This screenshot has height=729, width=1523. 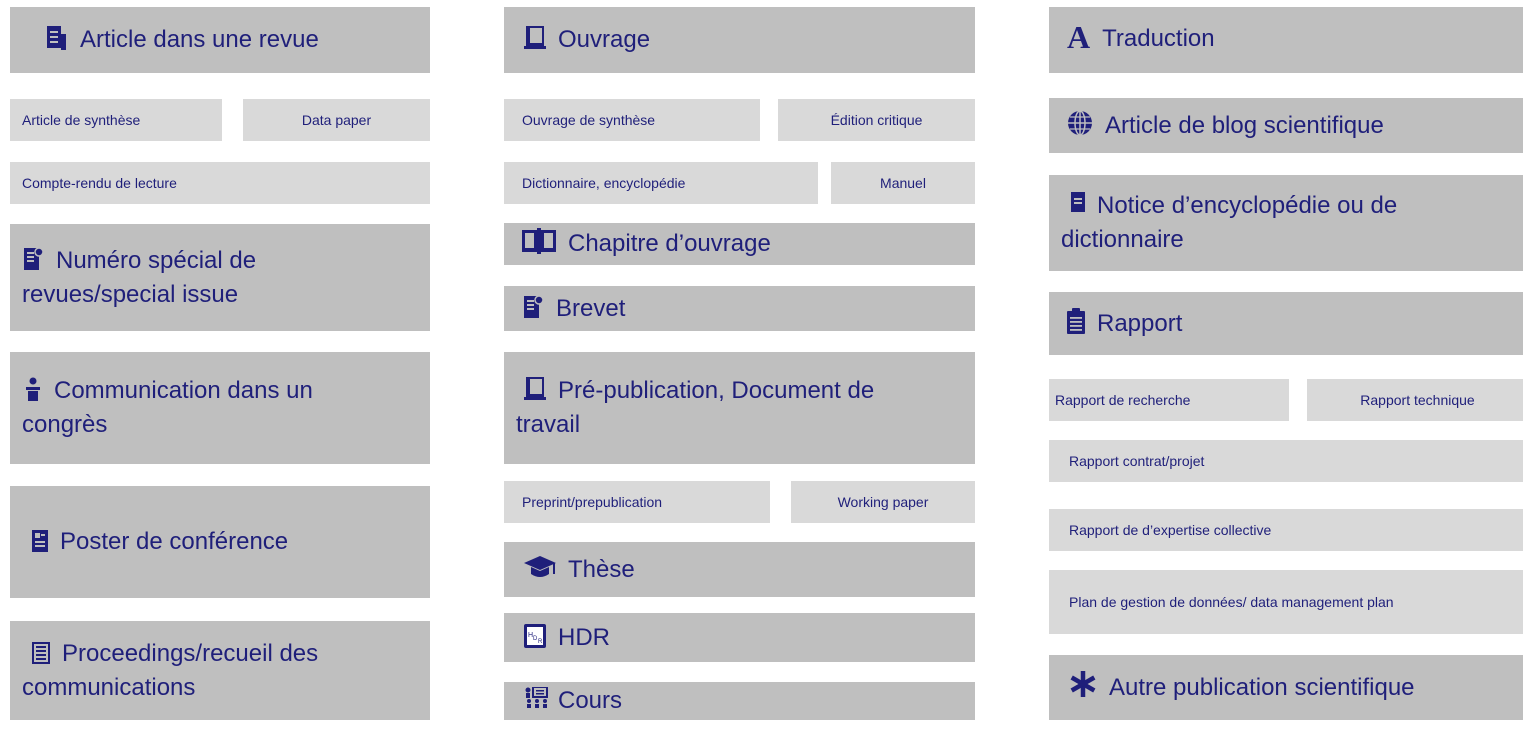 I want to click on category-prepublication: Pré-publication, Document de travail, so click(x=739, y=408).